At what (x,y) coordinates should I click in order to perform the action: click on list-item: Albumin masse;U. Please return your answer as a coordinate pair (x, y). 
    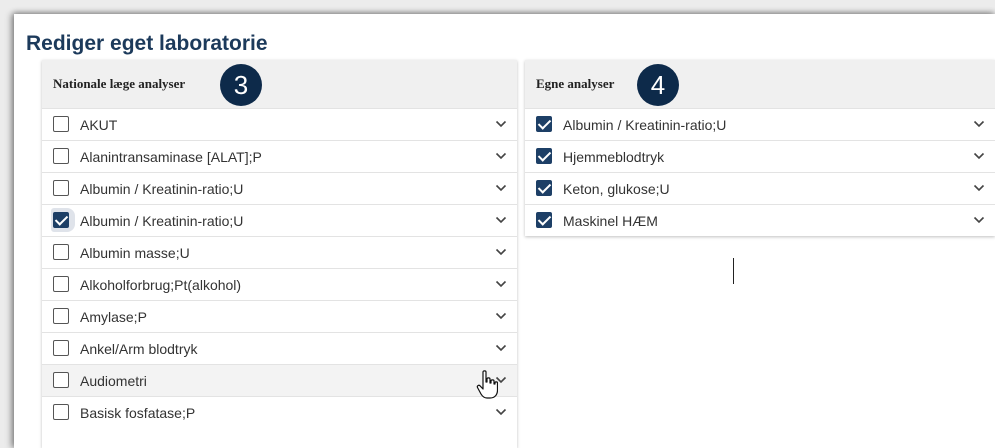
    Looking at the image, I should click on (279, 252).